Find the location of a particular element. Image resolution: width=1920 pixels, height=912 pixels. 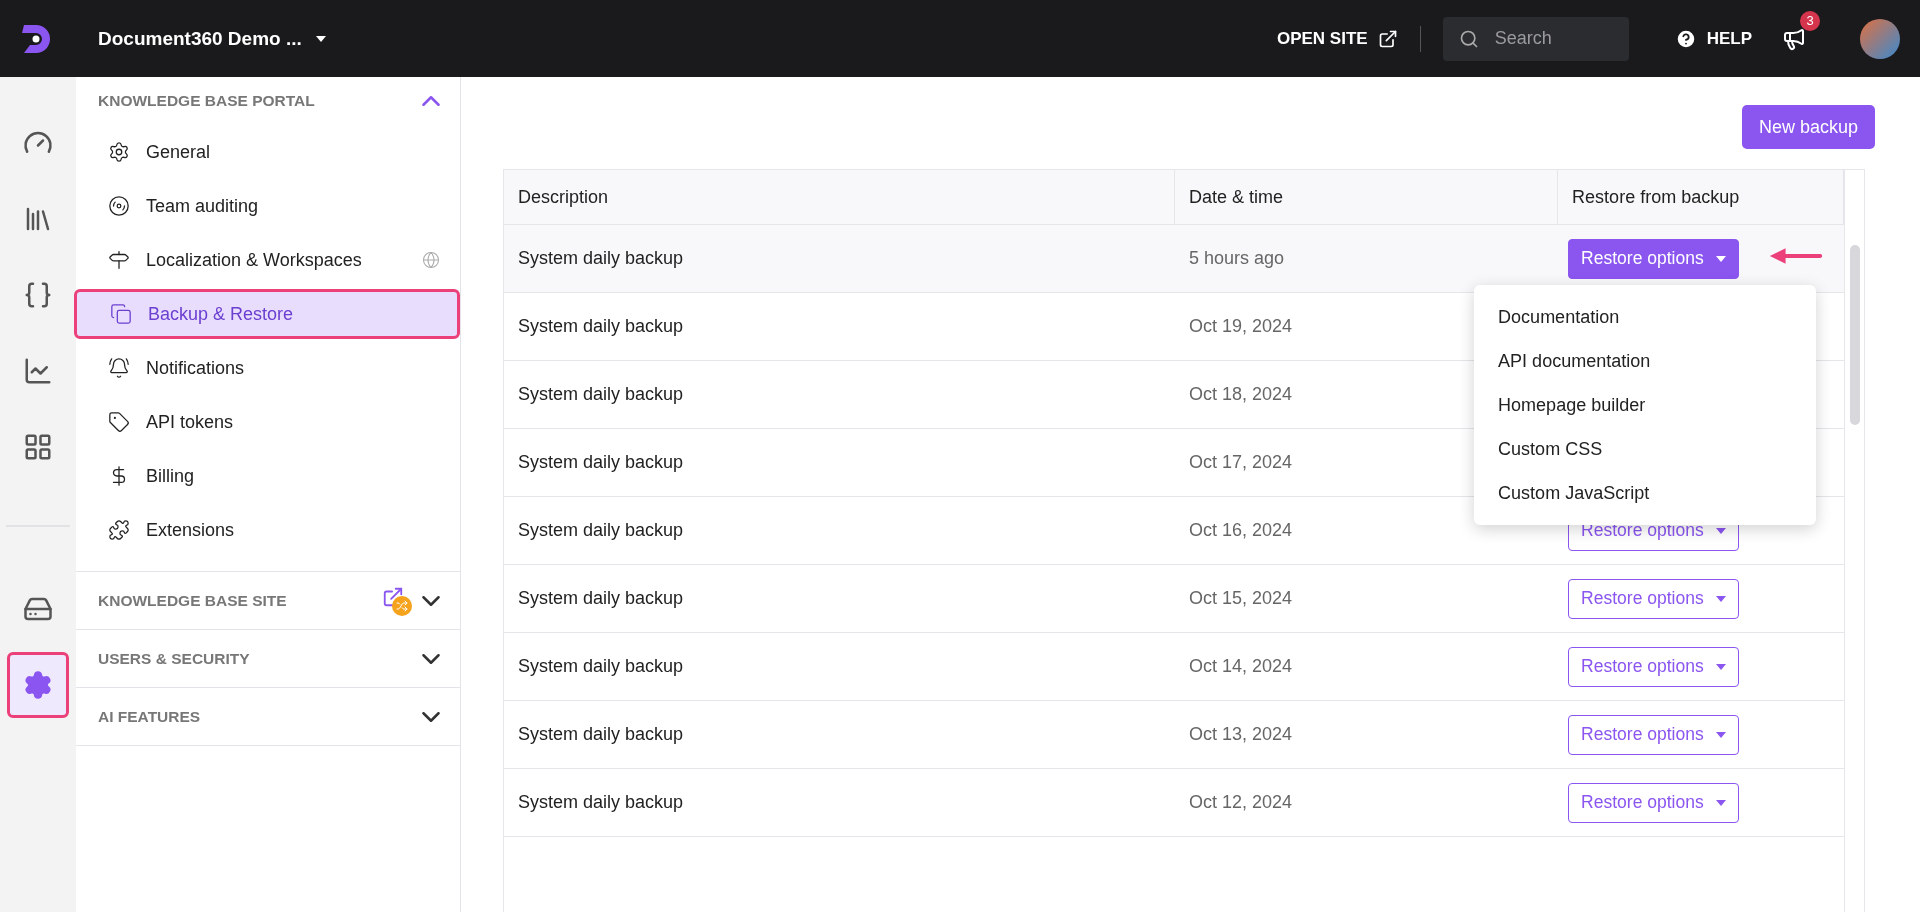

section-header: AI FEATURES is located at coordinates (268, 717).